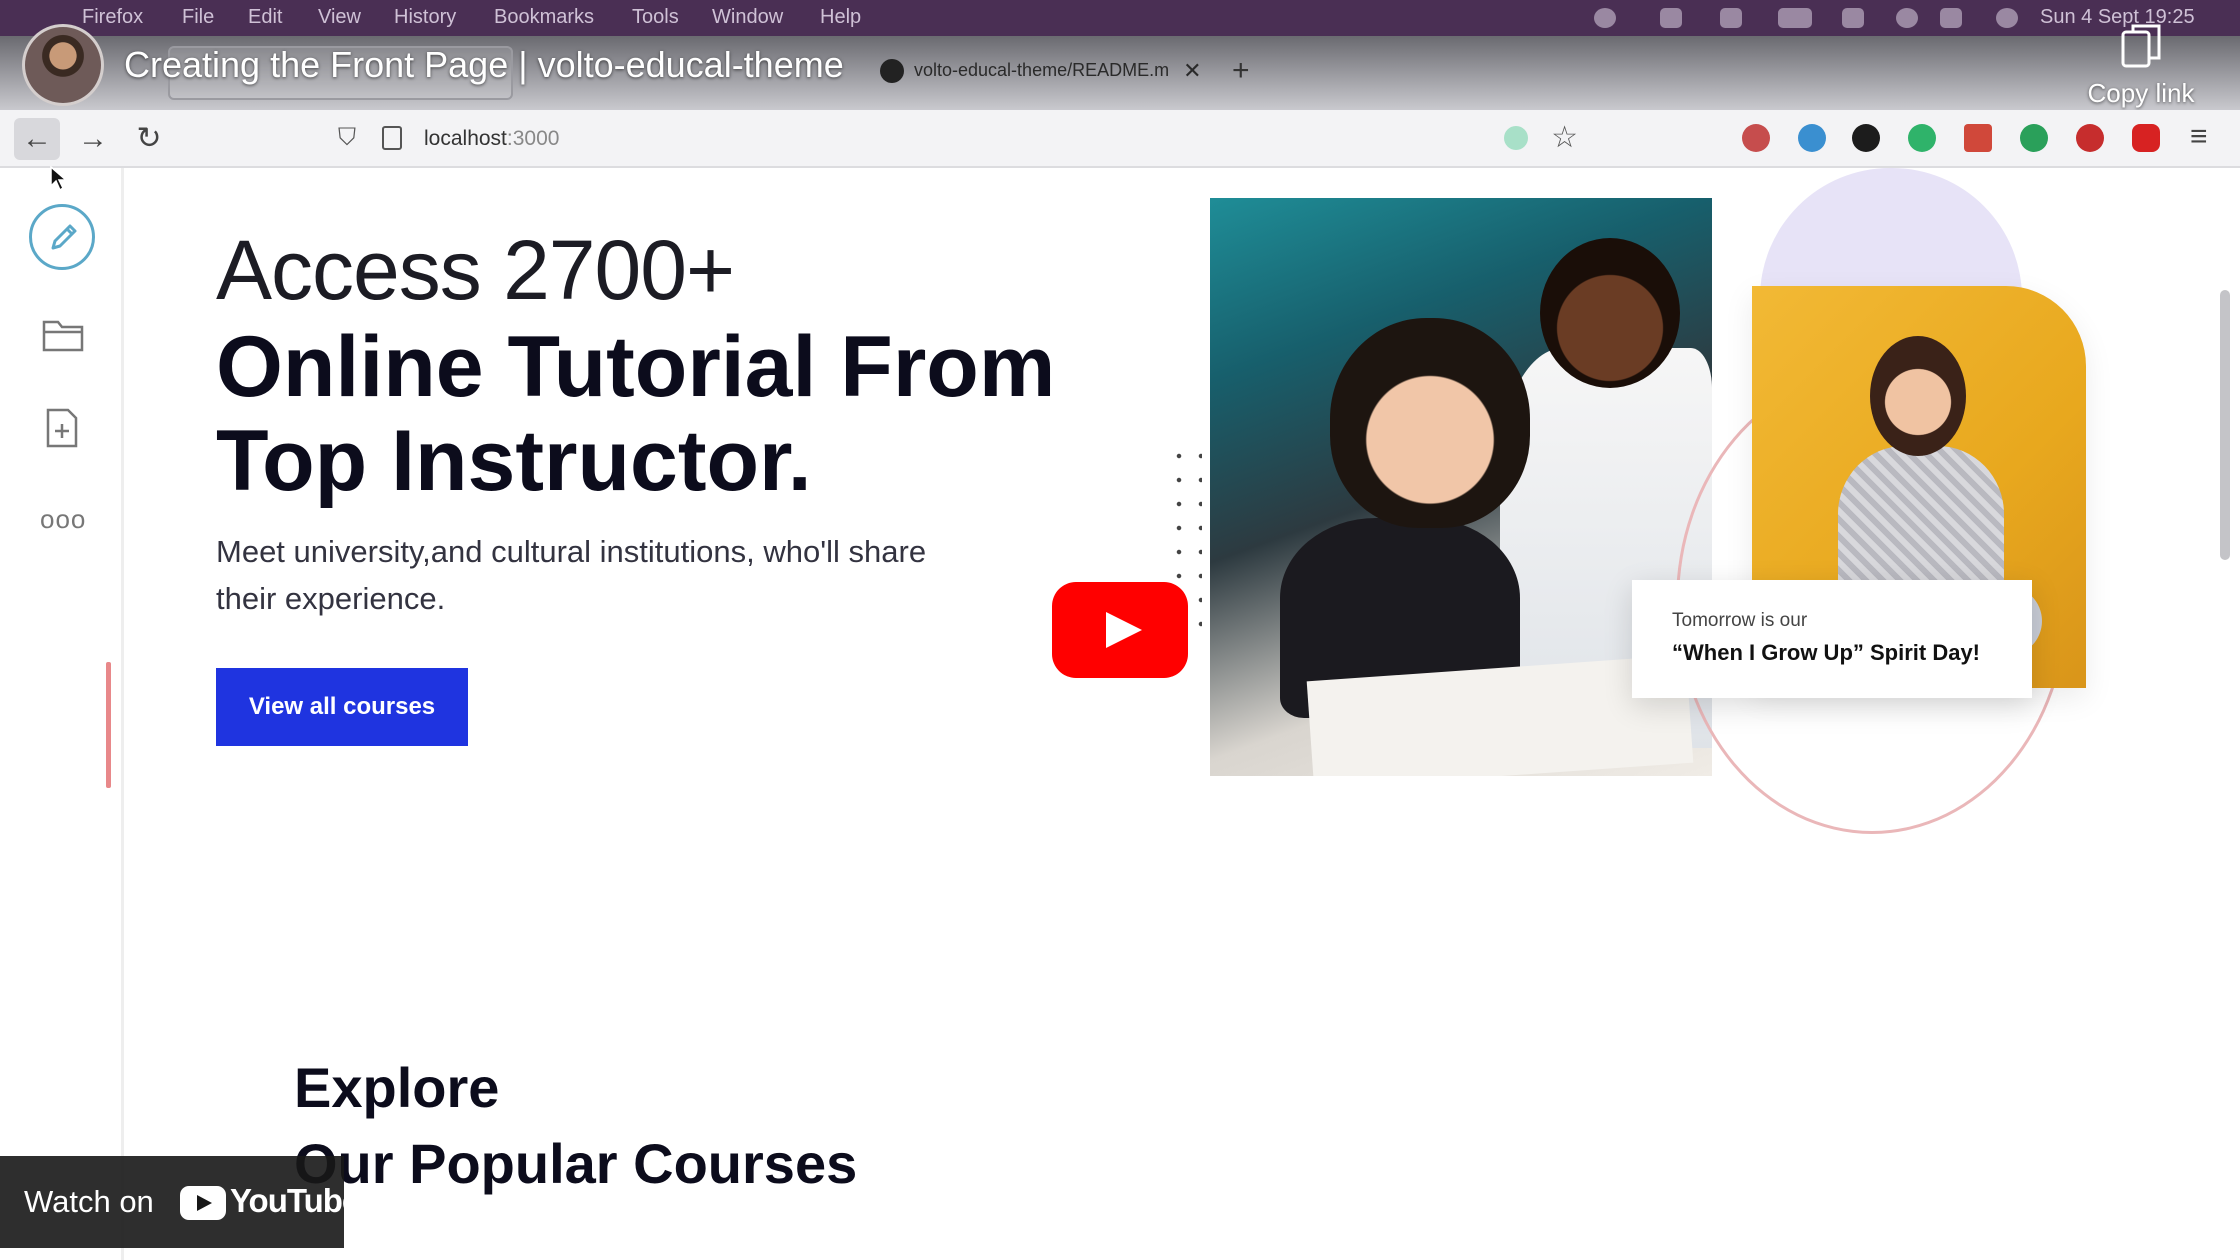  Describe the element at coordinates (953, 139) in the screenshot. I see `address-bar: ⛉ localhost:3000 ☆` at that location.